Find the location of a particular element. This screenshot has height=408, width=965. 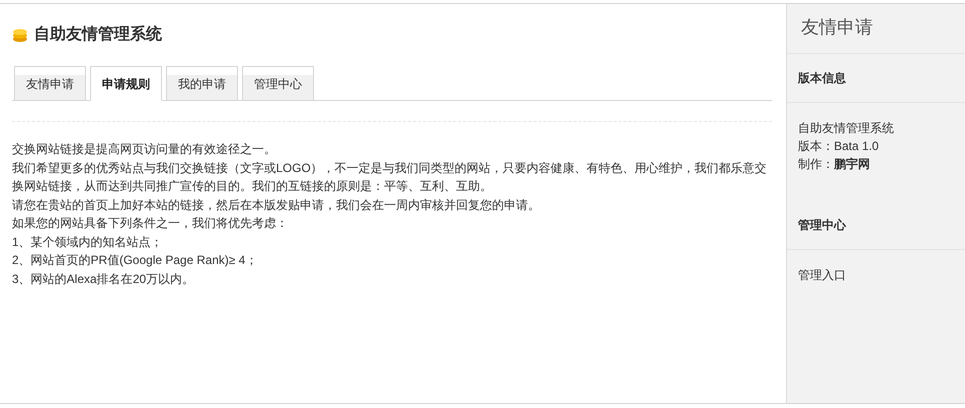

sidebar-title: 友情申请 is located at coordinates (876, 29).